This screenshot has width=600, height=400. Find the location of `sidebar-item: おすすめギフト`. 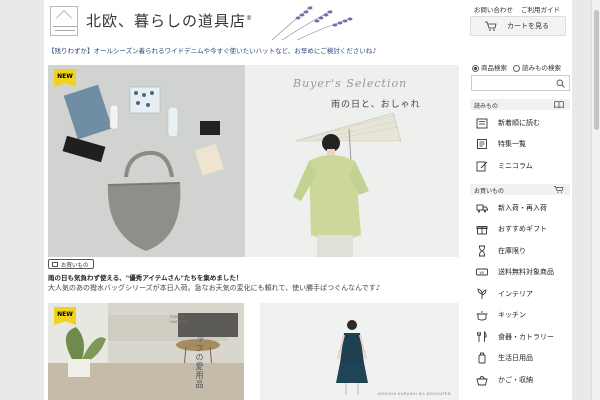

sidebar-item: おすすめギフト is located at coordinates (520, 229).